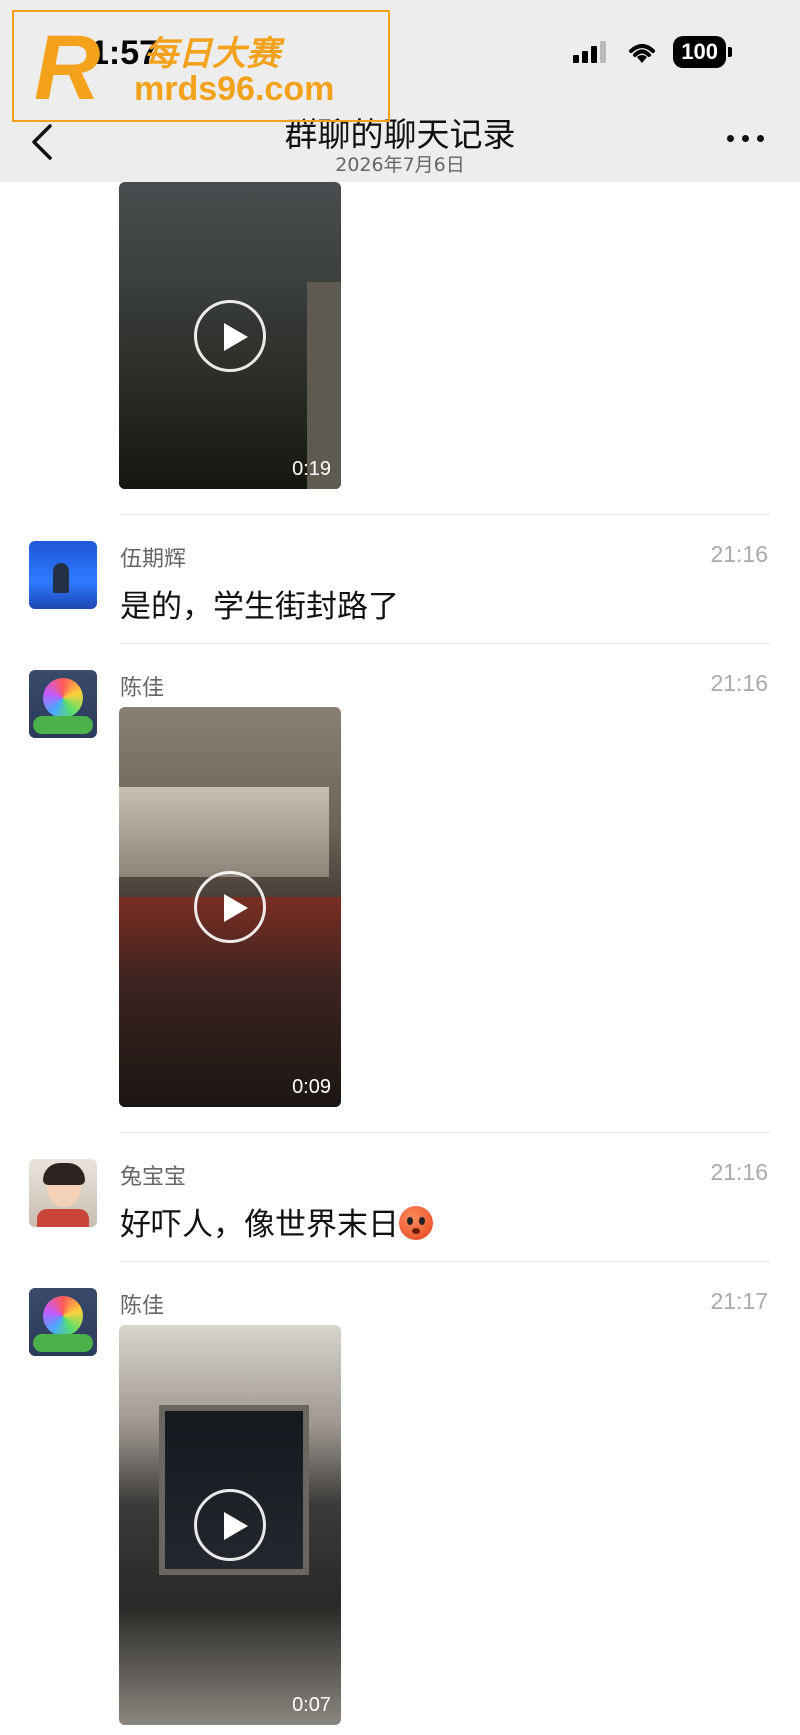  What do you see at coordinates (259, 1225) in the screenshot?
I see `message-text: 好吓人，像世界末日` at bounding box center [259, 1225].